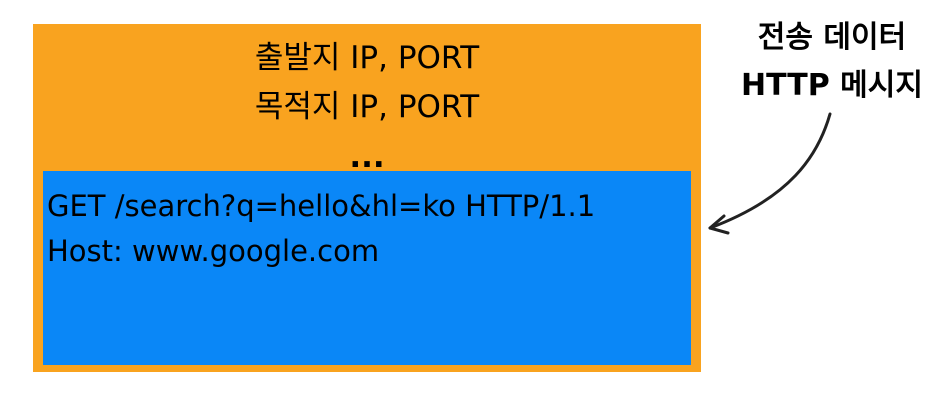  What do you see at coordinates (321, 206) in the screenshot?
I see `request-line-text: GET /search?q=hello&hl=ko HTTP/1.1` at bounding box center [321, 206].